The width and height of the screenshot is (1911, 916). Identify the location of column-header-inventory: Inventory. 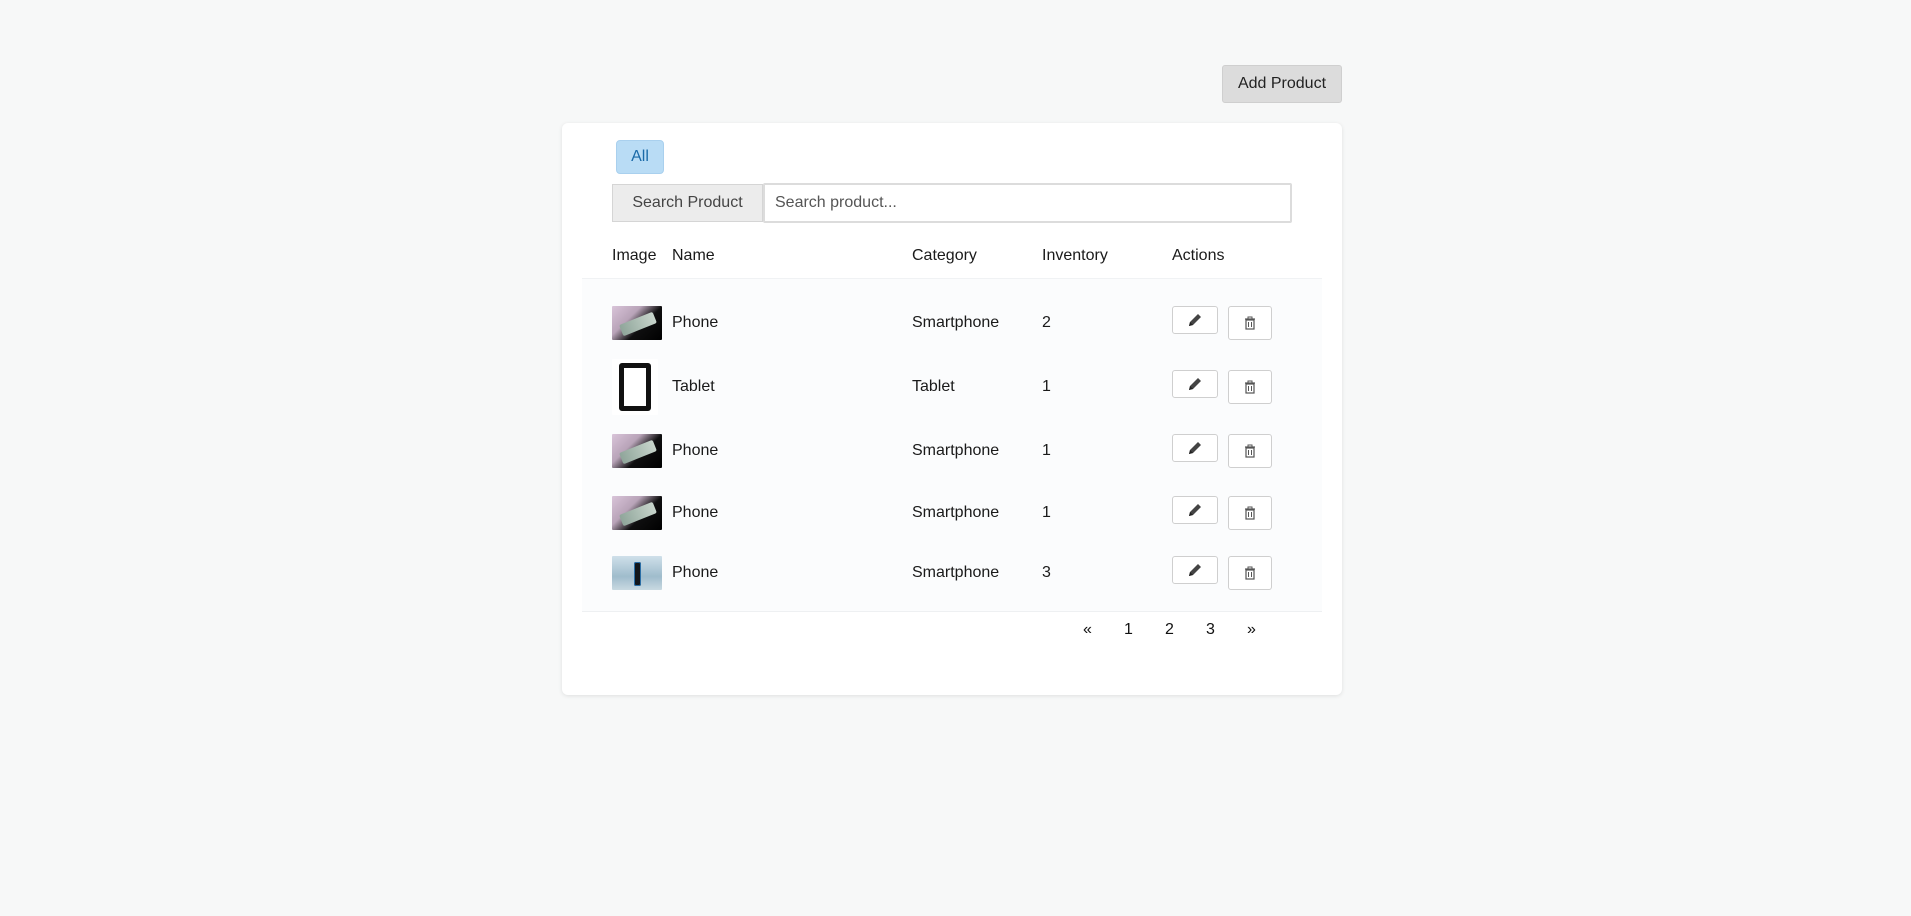
(1075, 255).